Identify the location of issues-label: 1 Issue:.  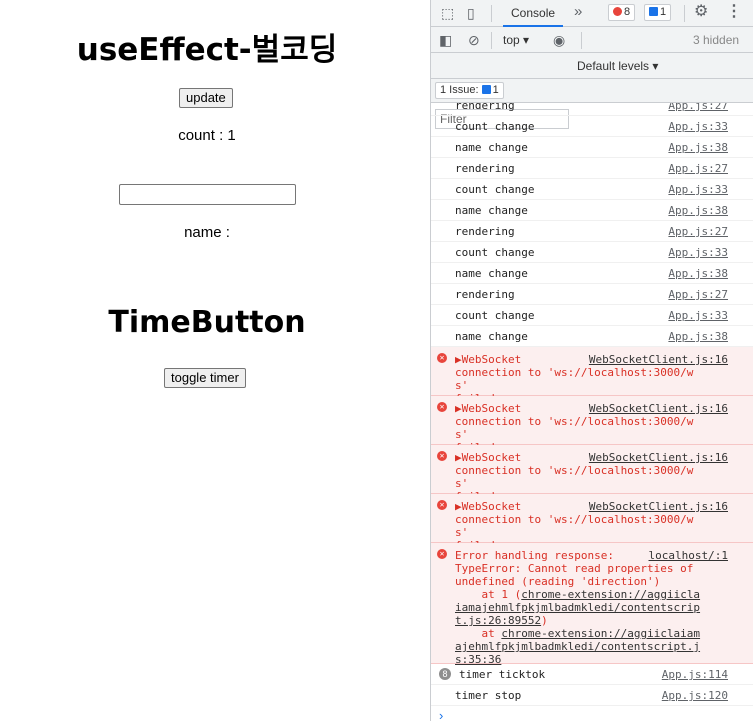
(459, 90).